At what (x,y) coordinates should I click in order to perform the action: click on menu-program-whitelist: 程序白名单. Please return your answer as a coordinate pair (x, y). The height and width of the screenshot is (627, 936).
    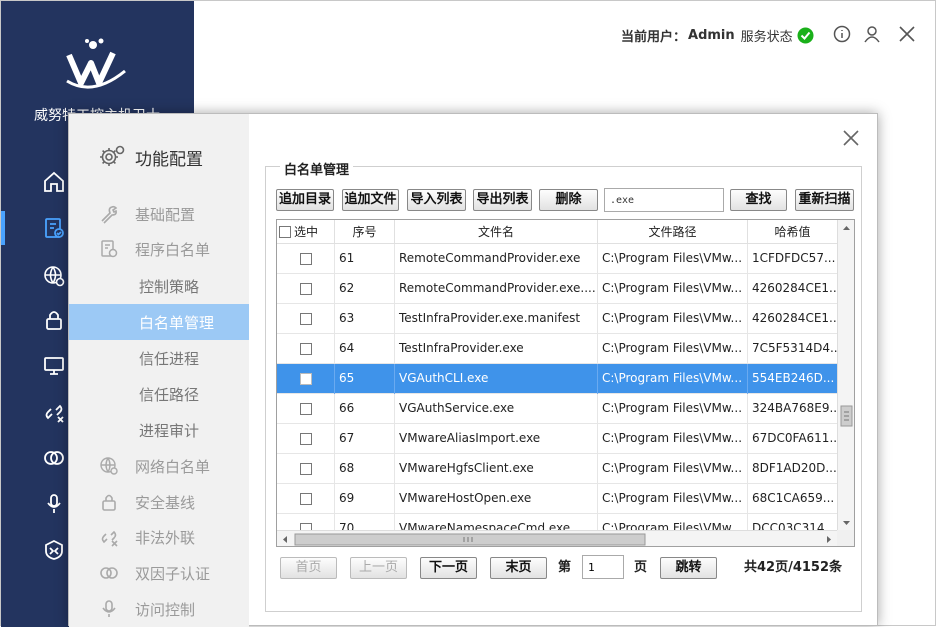
    Looking at the image, I should click on (159, 249).